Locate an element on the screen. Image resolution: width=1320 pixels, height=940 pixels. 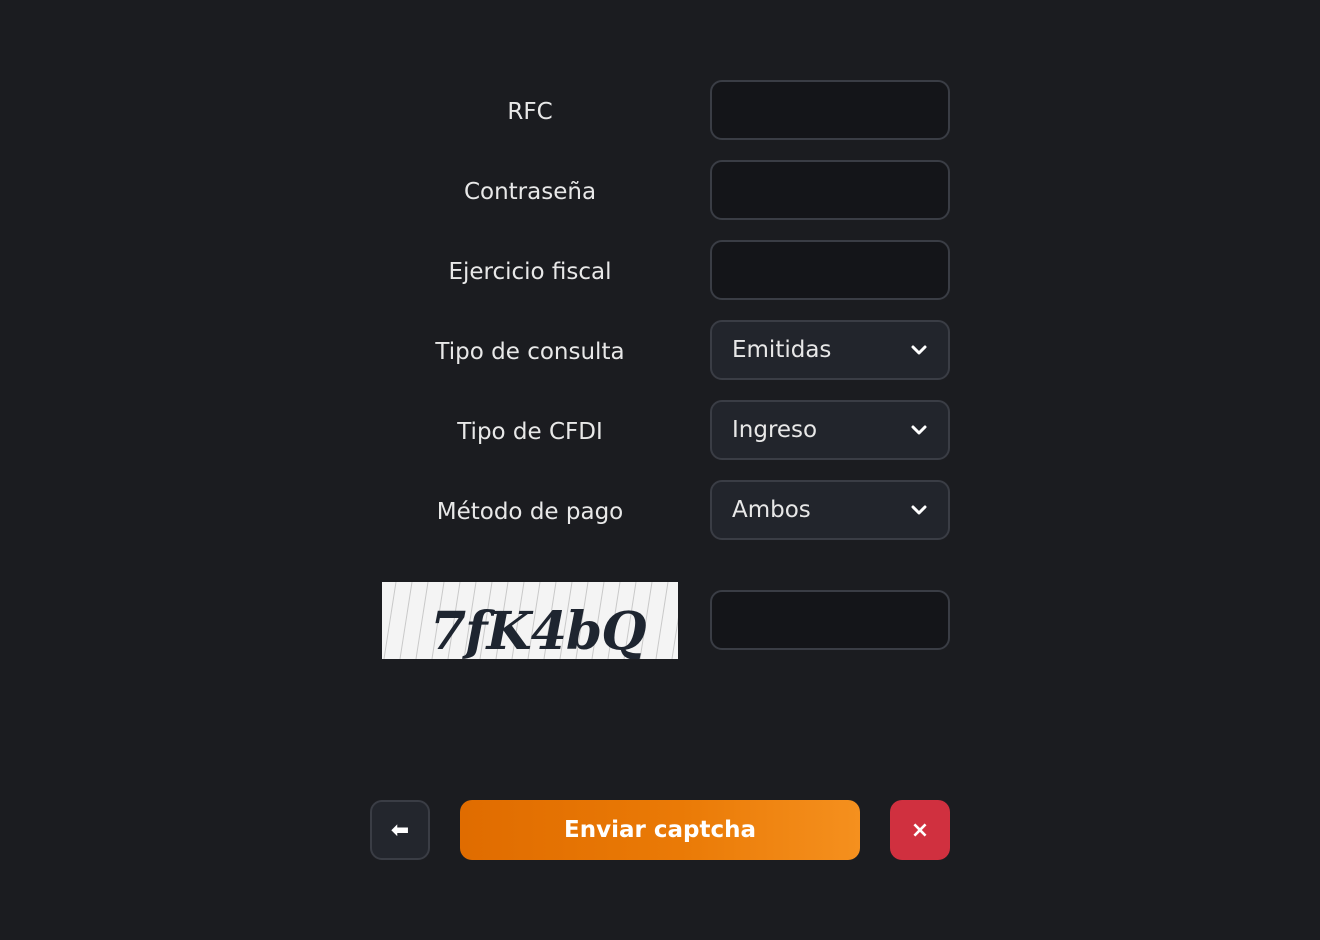
fiscal-year-label: Ejercicio fiscal is located at coordinates (530, 272).